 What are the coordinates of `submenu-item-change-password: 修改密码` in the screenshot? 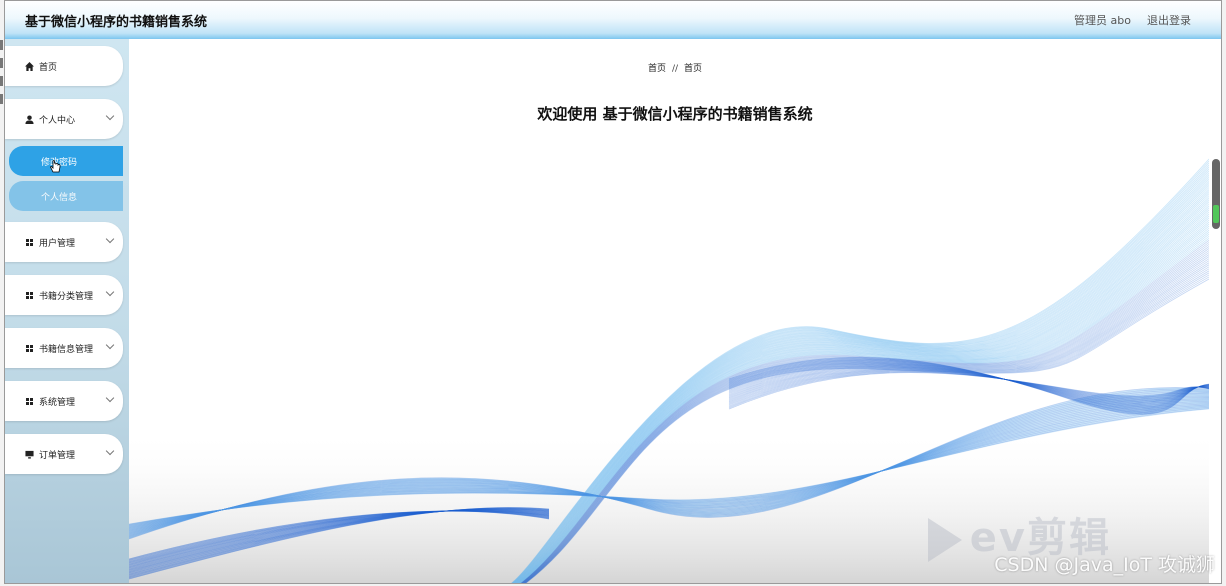 It's located at (66, 161).